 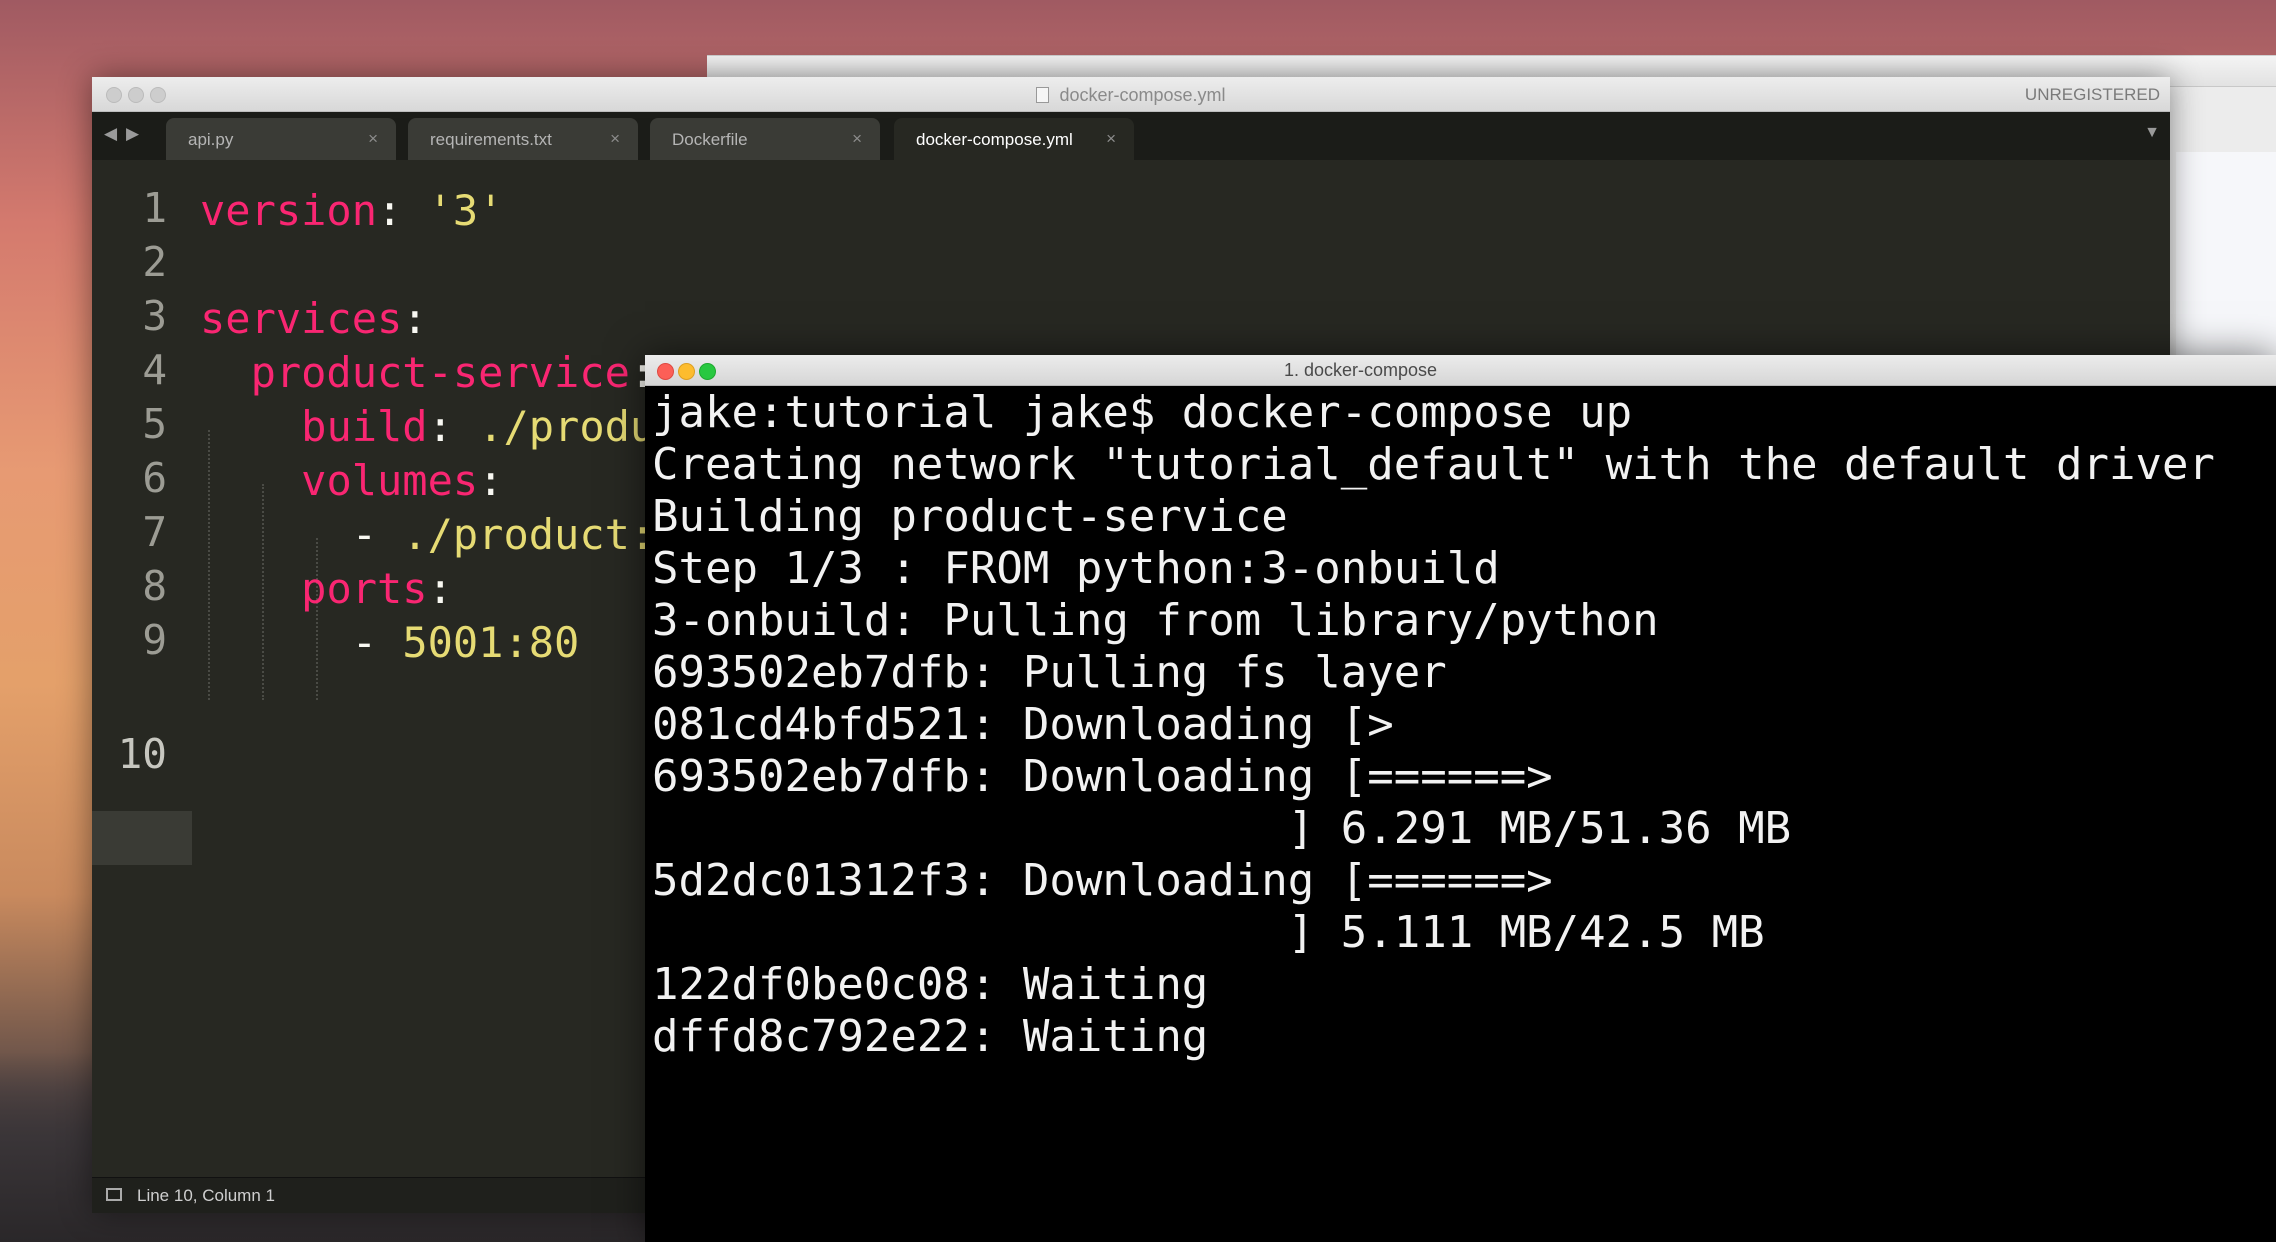 I want to click on code-line-8: ports:, so click(x=326, y=589).